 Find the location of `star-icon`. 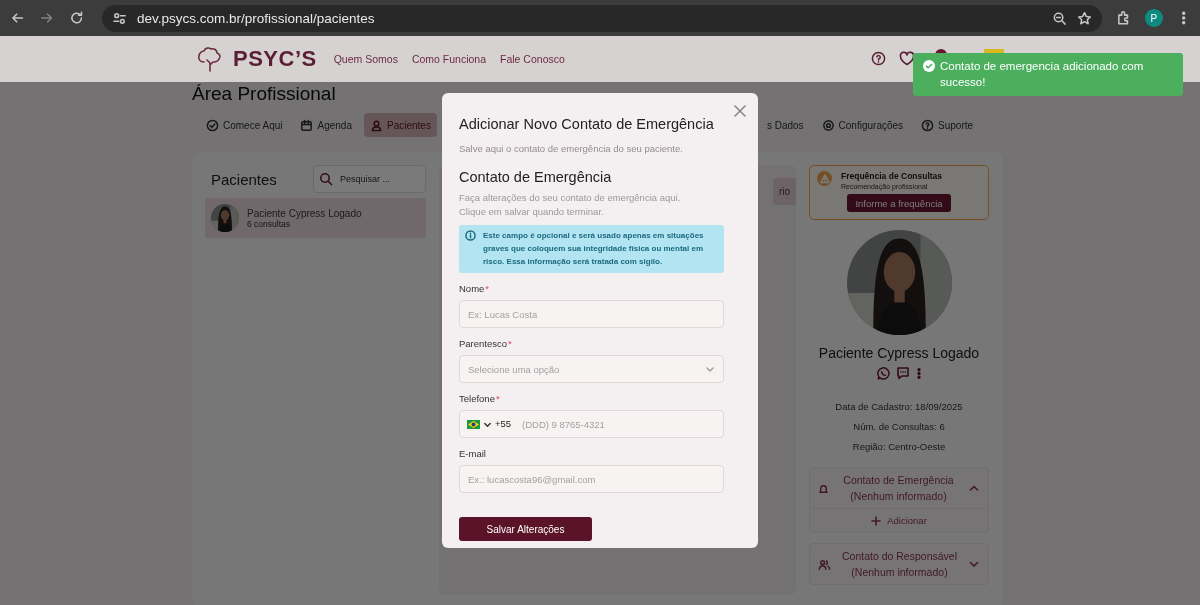

star-icon is located at coordinates (1084, 18).